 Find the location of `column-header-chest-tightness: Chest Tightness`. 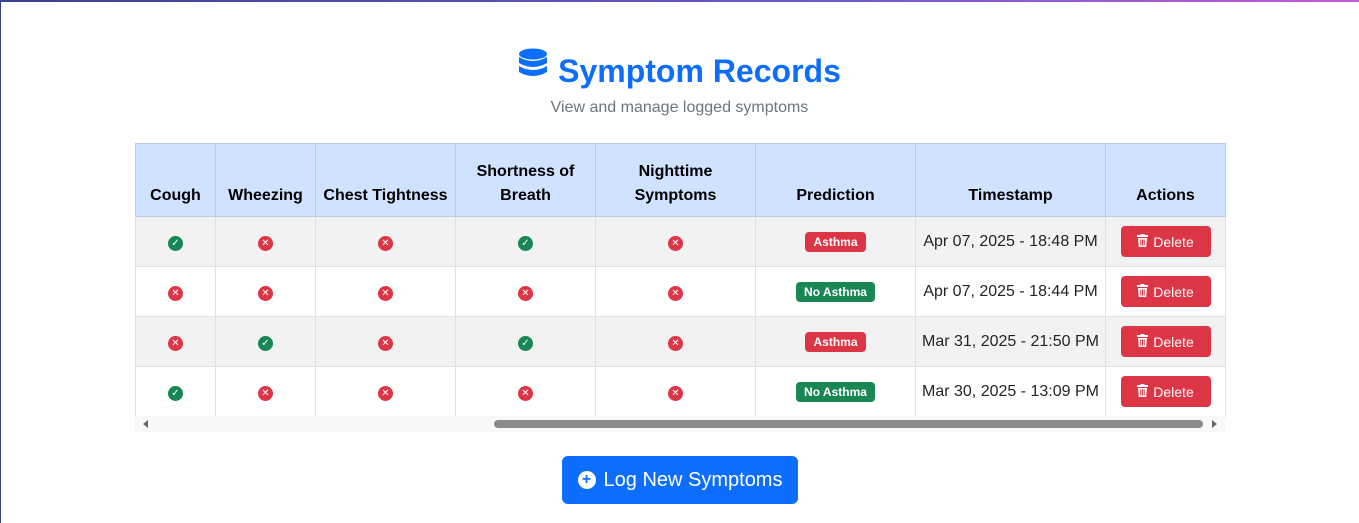

column-header-chest-tightness: Chest Tightness is located at coordinates (385, 180).